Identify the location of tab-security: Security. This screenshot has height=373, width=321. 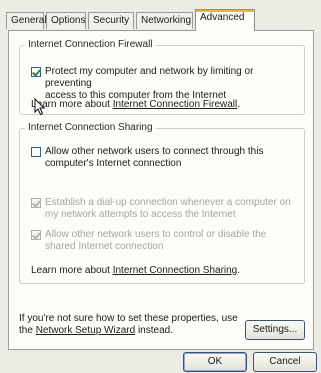
(111, 20).